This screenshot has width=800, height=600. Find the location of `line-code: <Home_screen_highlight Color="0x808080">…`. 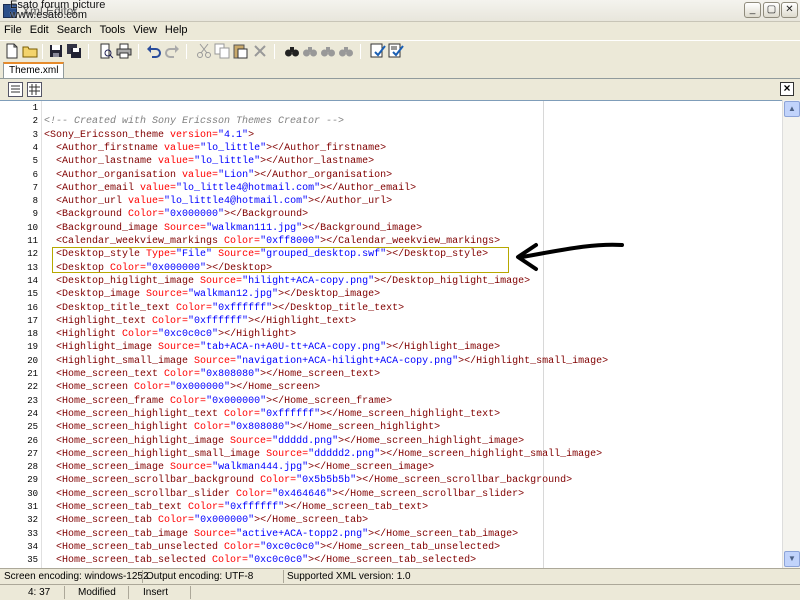

line-code: <Home_screen_highlight Color="0x808080">… is located at coordinates (248, 428).